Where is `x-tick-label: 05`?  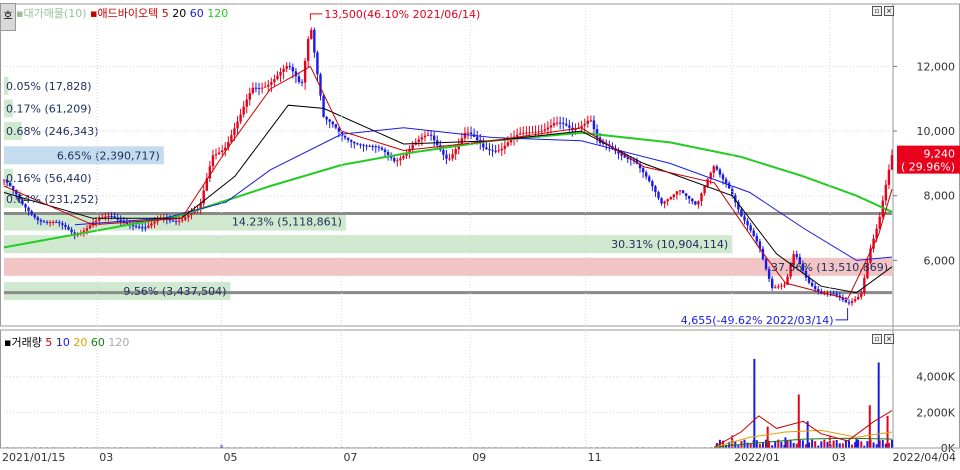
x-tick-label: 05 is located at coordinates (231, 457).